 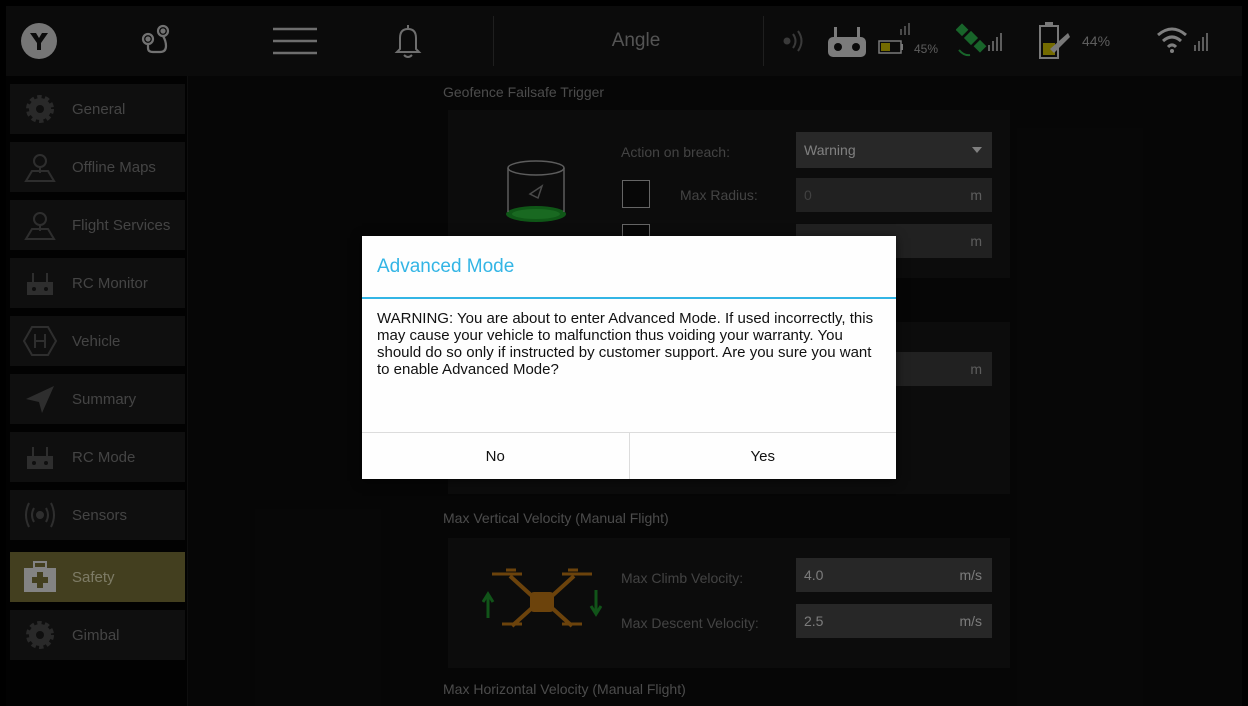 I want to click on yes-button: Yes, so click(x=762, y=456).